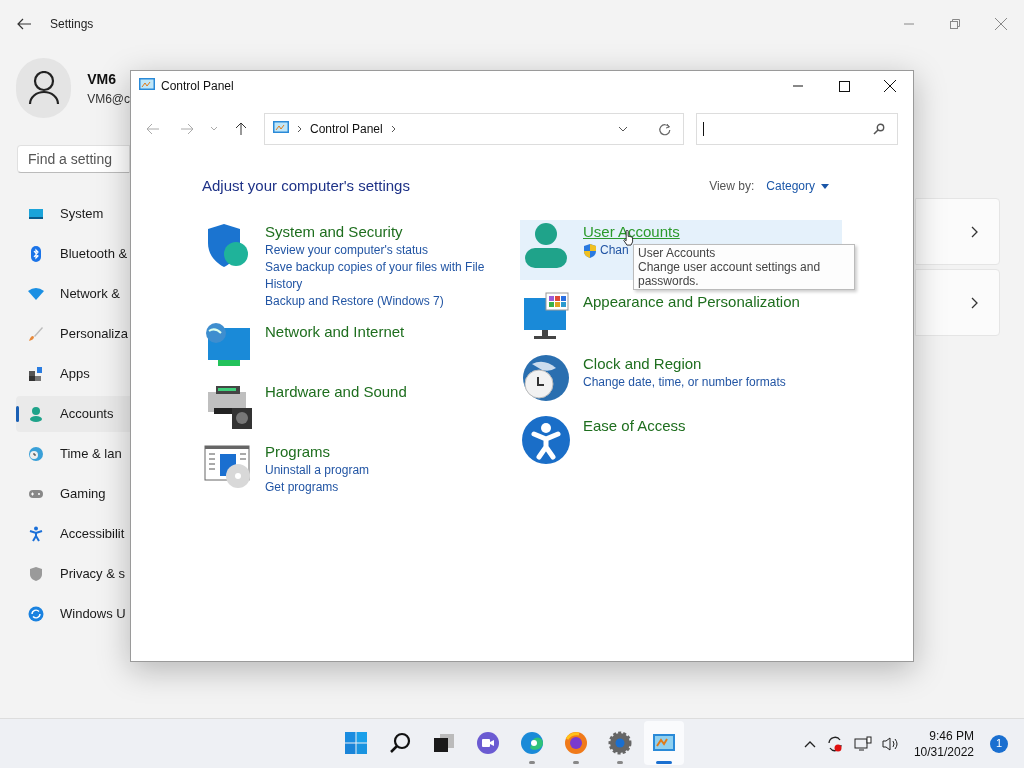  What do you see at coordinates (73, 159) in the screenshot?
I see `search-field: Find a setting` at bounding box center [73, 159].